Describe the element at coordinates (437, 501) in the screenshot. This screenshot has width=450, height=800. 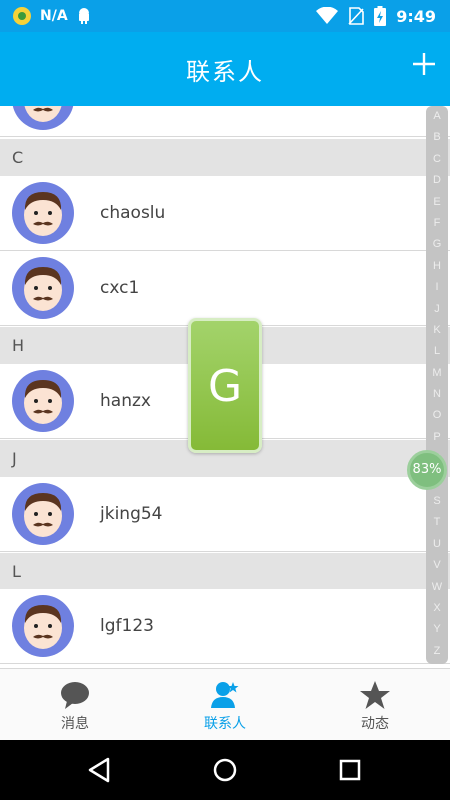
I see `index-letter-s: S` at that location.